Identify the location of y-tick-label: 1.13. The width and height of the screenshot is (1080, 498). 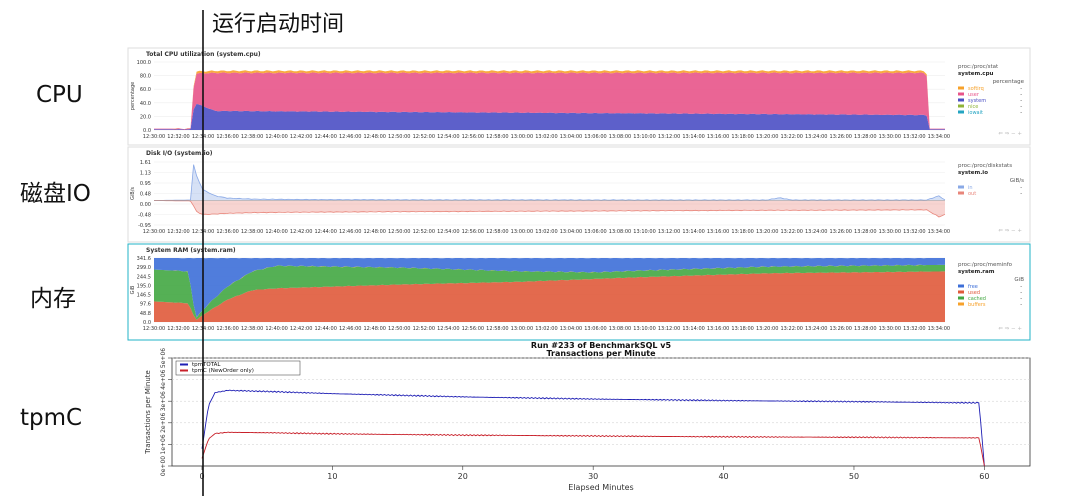
(145, 174).